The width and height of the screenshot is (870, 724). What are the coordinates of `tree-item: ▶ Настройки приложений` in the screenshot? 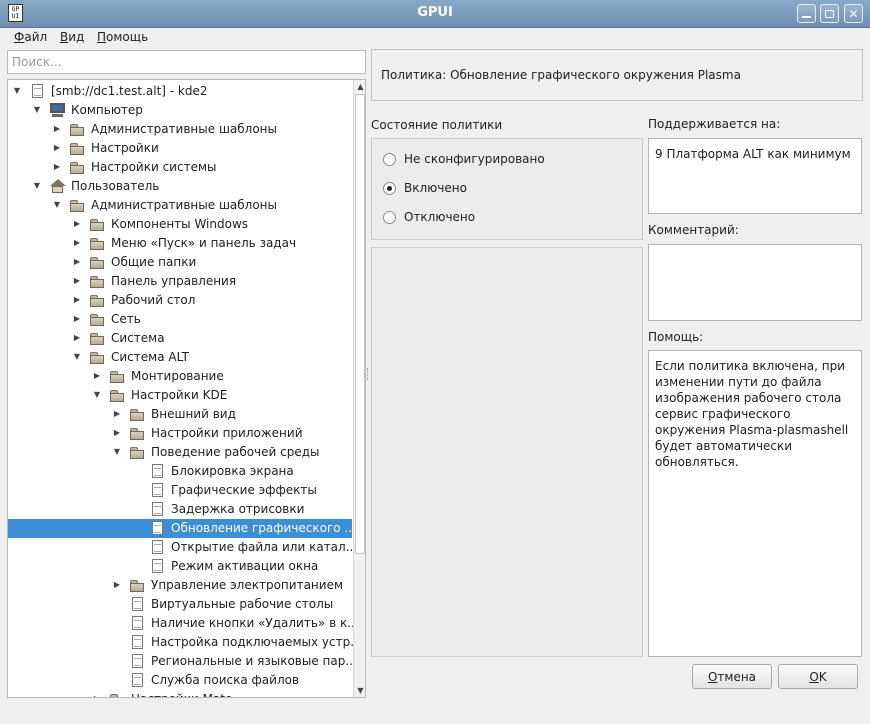 It's located at (180, 433).